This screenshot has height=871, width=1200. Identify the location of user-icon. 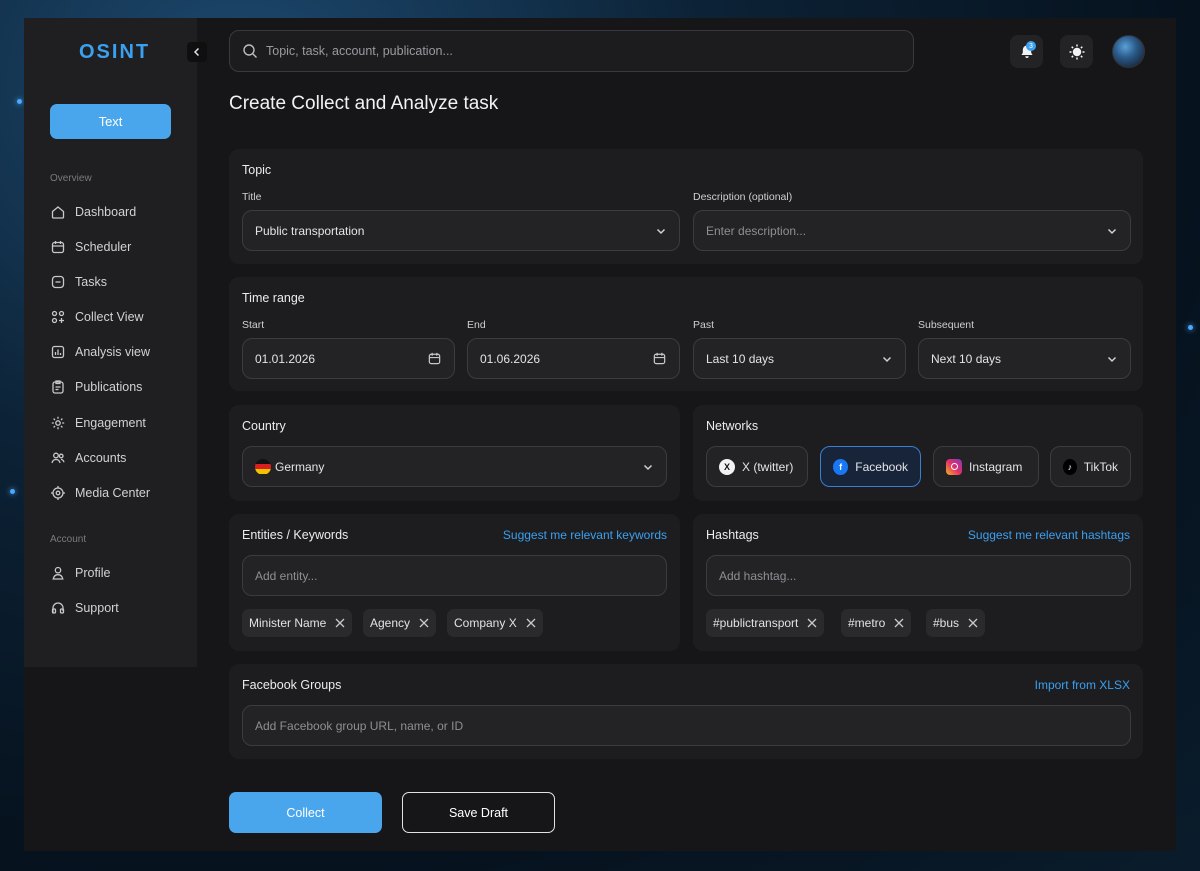
(58, 573).